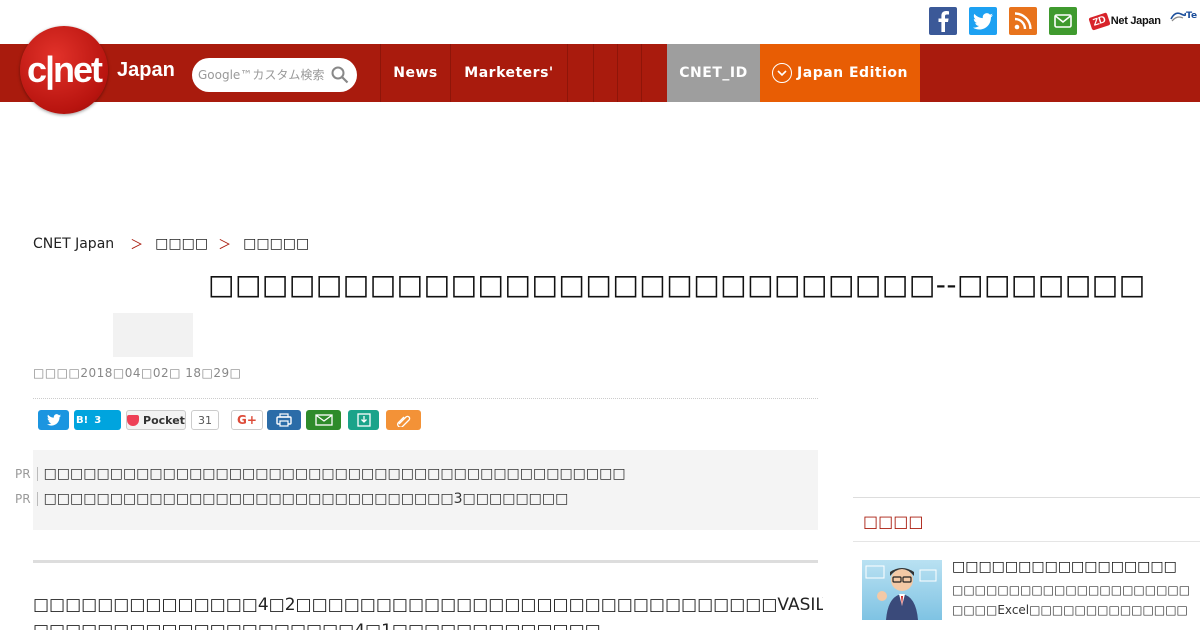 The width and height of the screenshot is (1200, 630). I want to click on nav-marketers: Marketers', so click(508, 73).